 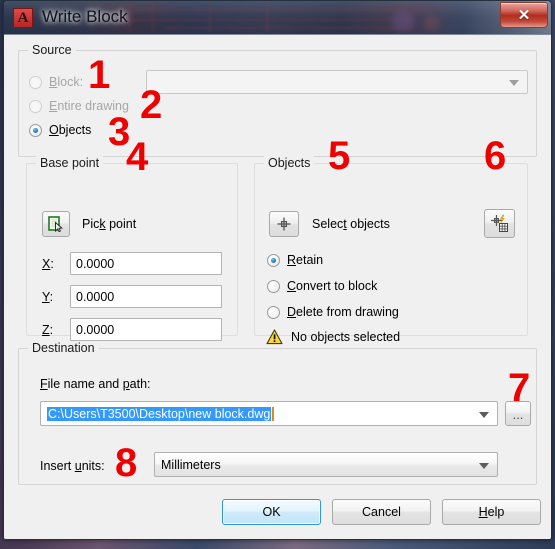 I want to click on annotation-8: 8, so click(x=126, y=463).